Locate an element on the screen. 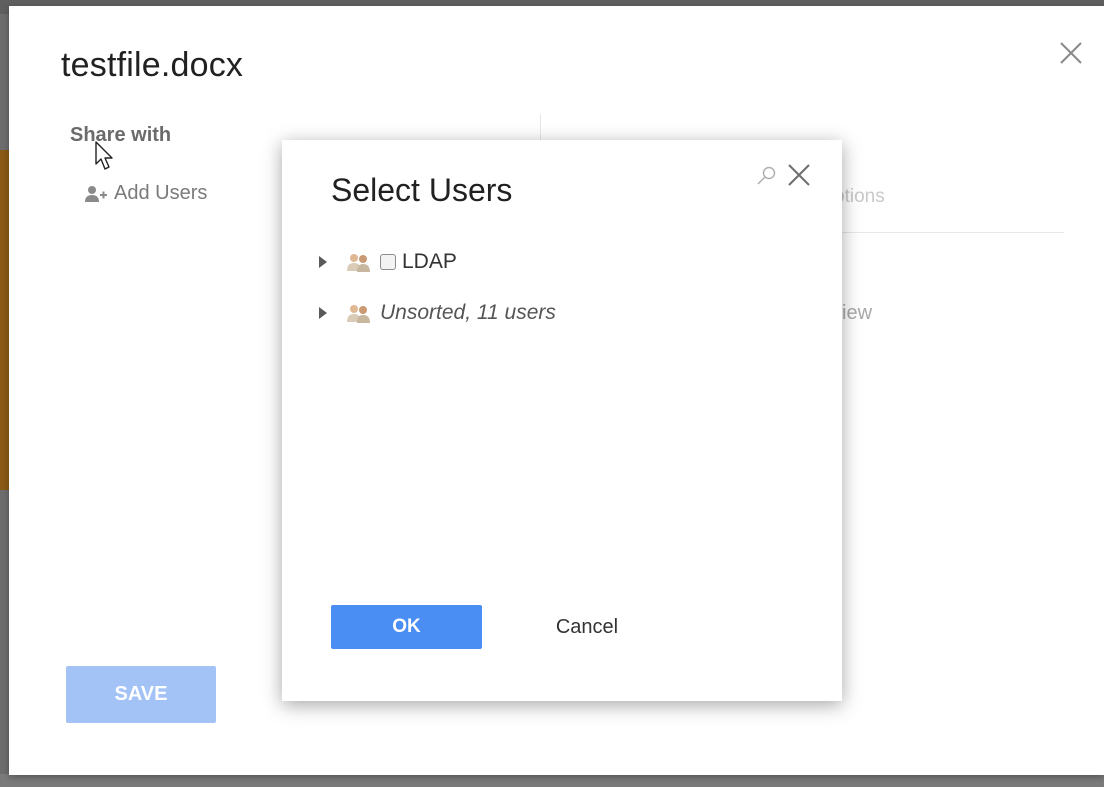 This screenshot has width=1104, height=787. add-user-icon is located at coordinates (96, 193).